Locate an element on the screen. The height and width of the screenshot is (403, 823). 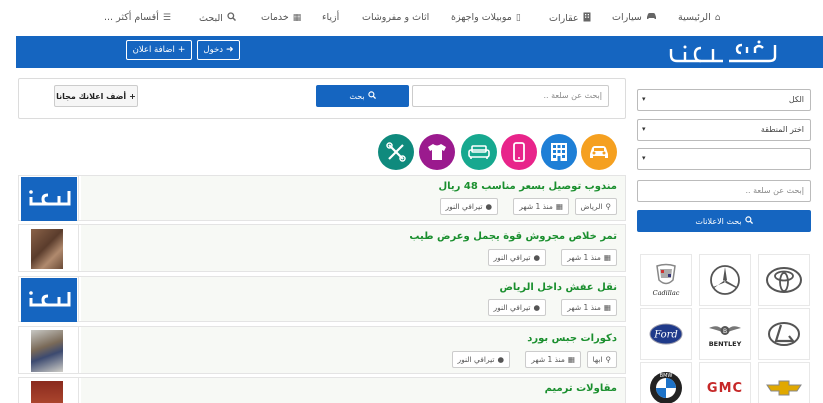
category-select: الكل ▾ is located at coordinates (724, 100).